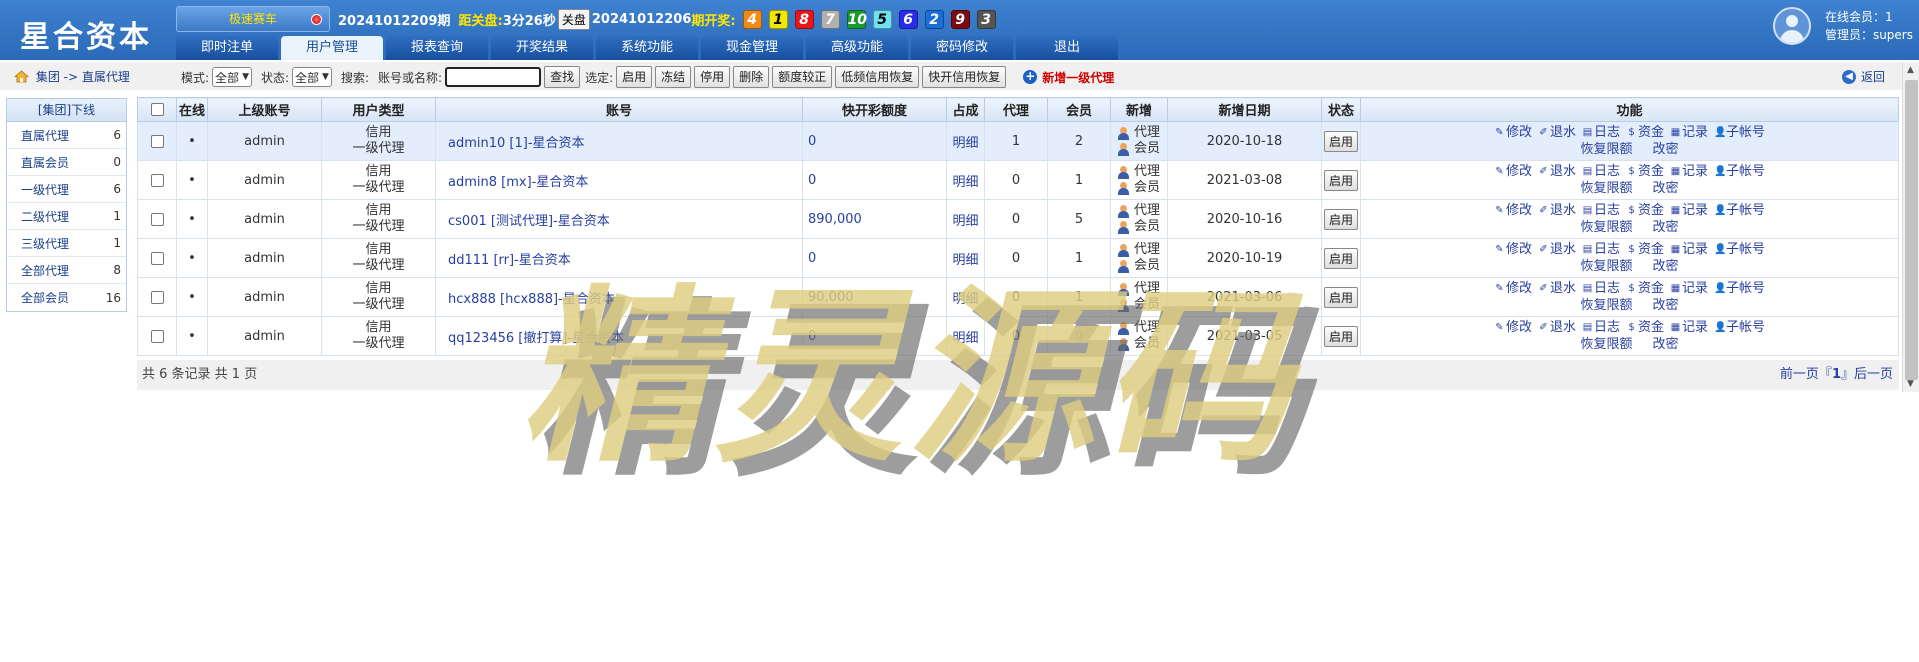 The width and height of the screenshot is (1919, 662). What do you see at coordinates (619, 219) in the screenshot?
I see `account-link: cs001 [测试代理]-星合资本` at bounding box center [619, 219].